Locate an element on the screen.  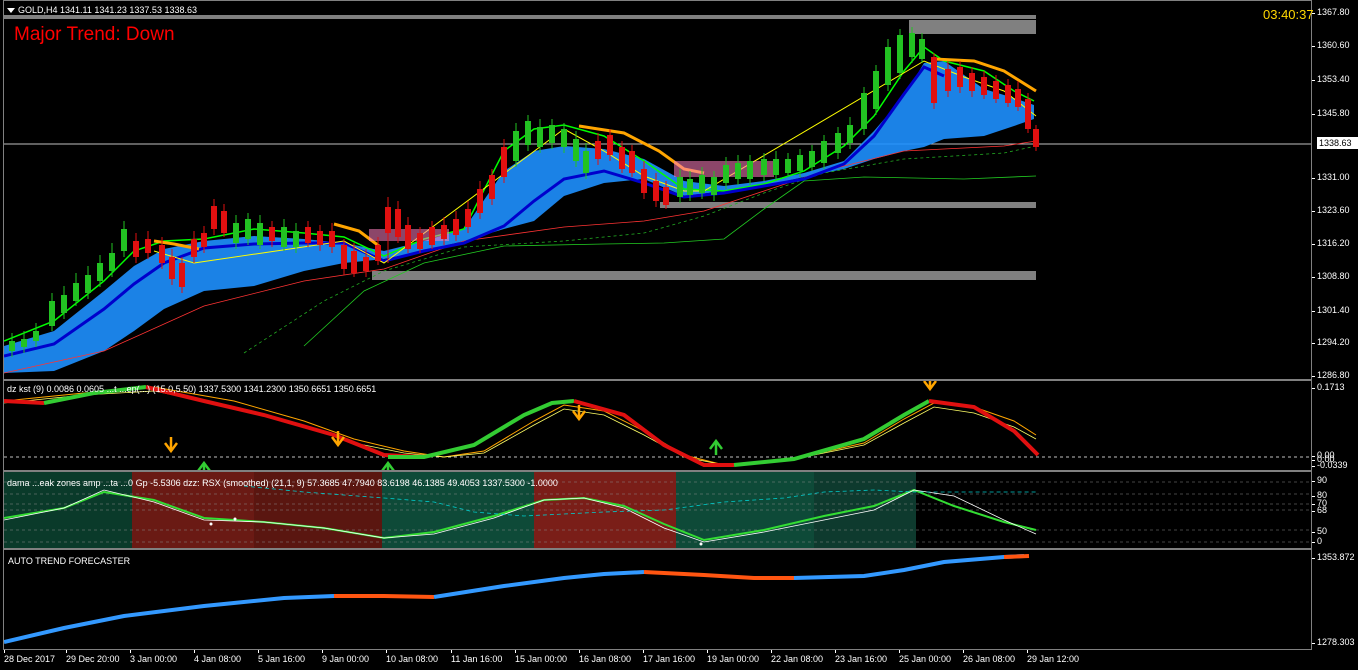
price-tick: 1308.80 is located at coordinates (1331, 276).